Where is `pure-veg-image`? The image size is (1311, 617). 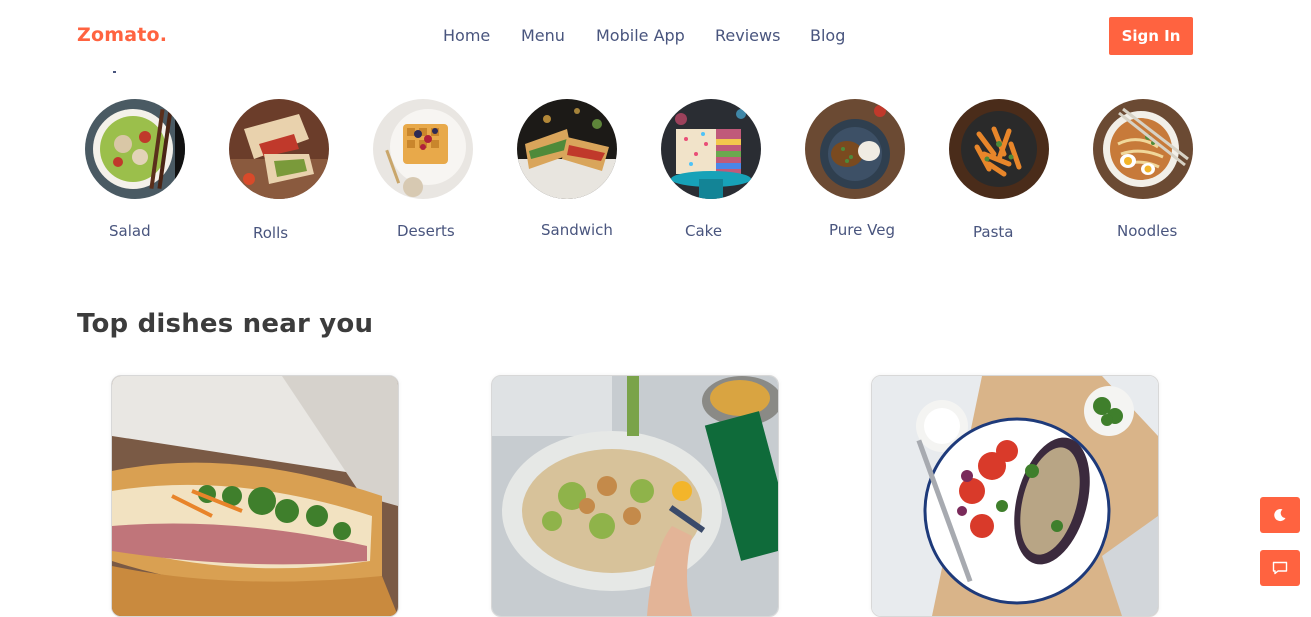 pure-veg-image is located at coordinates (855, 149).